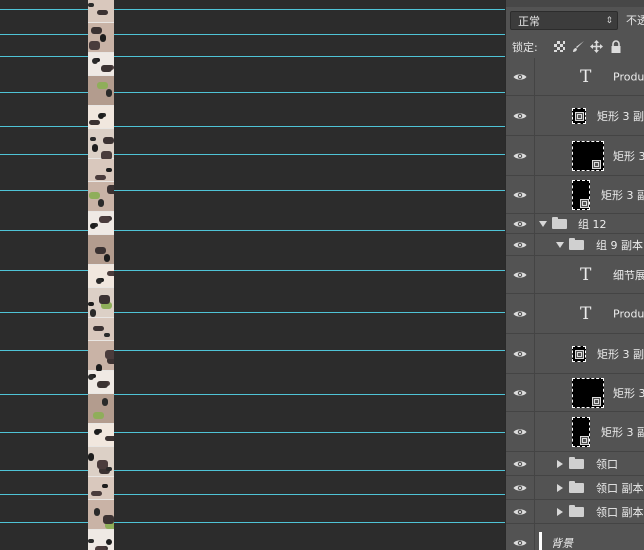  I want to click on background-layer-thumbnail, so click(540, 540).